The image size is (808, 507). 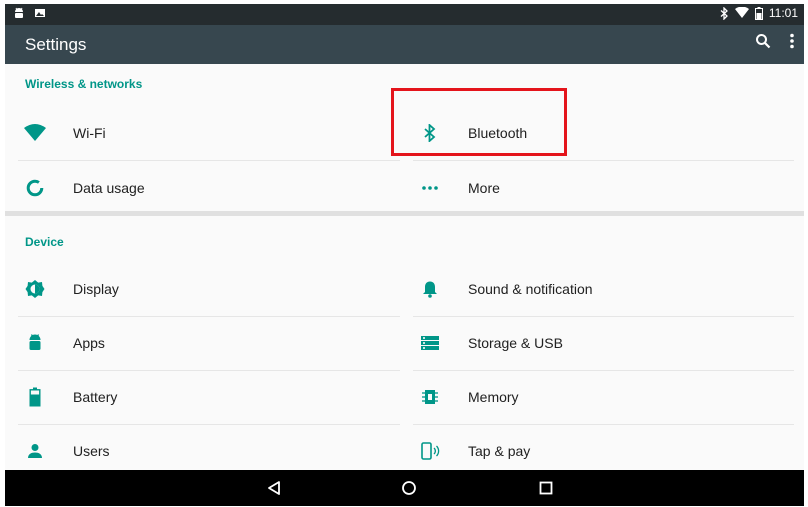 I want to click on setting-label: Users, so click(x=91, y=451).